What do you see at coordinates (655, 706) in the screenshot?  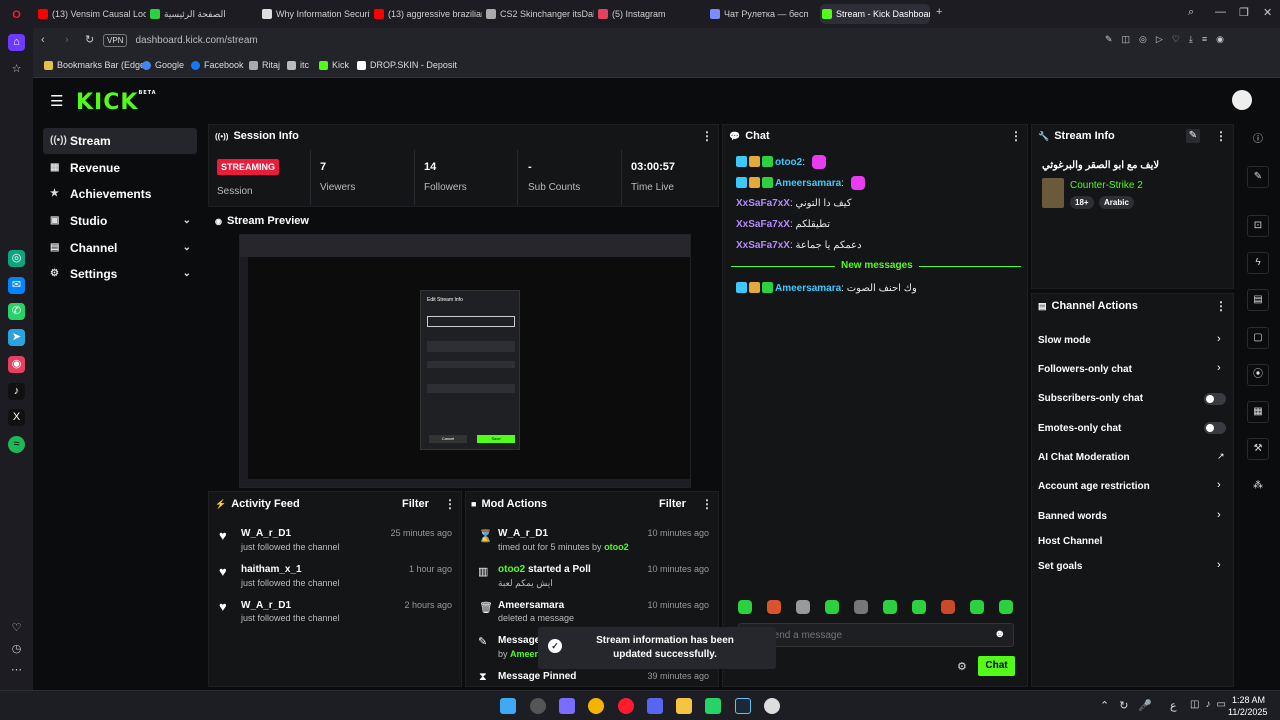 I see `discord-icon` at bounding box center [655, 706].